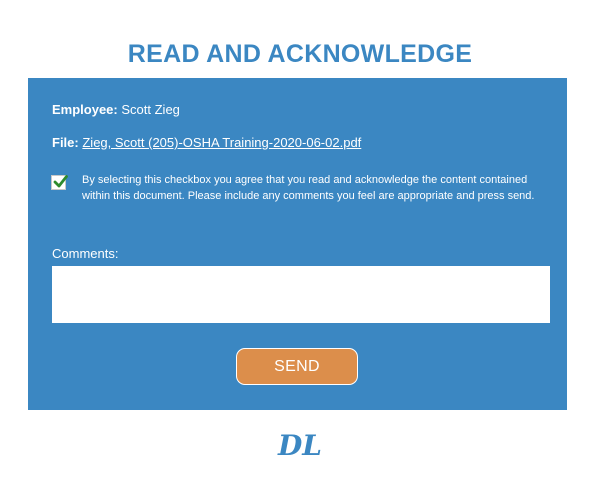  What do you see at coordinates (301, 294) in the screenshot?
I see `comments-textarea` at bounding box center [301, 294].